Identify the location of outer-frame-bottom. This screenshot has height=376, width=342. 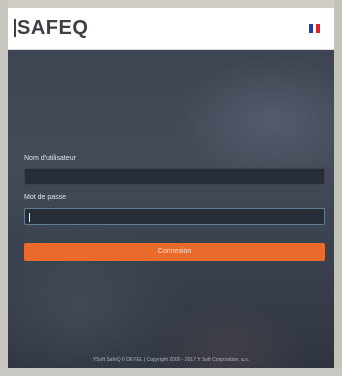
(171, 372).